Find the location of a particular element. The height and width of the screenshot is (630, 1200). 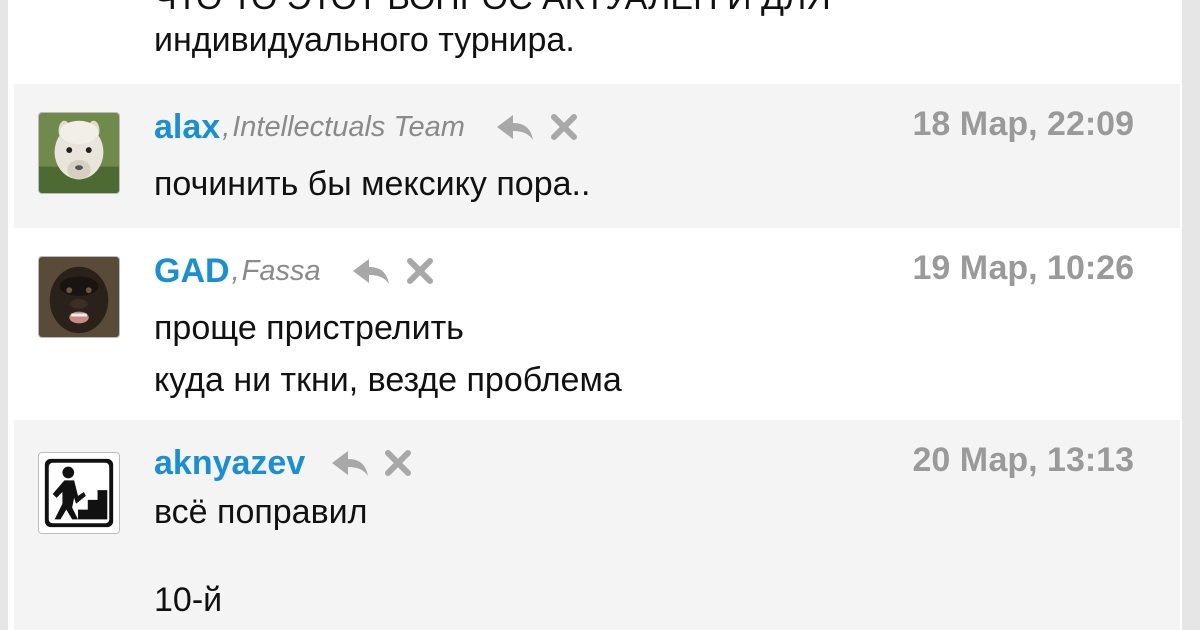

author-link: alax is located at coordinates (187, 127).